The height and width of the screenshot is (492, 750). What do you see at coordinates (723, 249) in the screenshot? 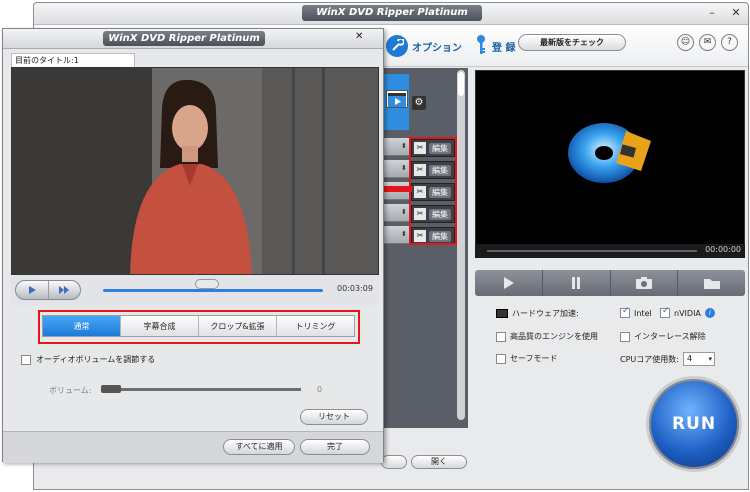
I see `preview-time: 00:00:00` at bounding box center [723, 249].